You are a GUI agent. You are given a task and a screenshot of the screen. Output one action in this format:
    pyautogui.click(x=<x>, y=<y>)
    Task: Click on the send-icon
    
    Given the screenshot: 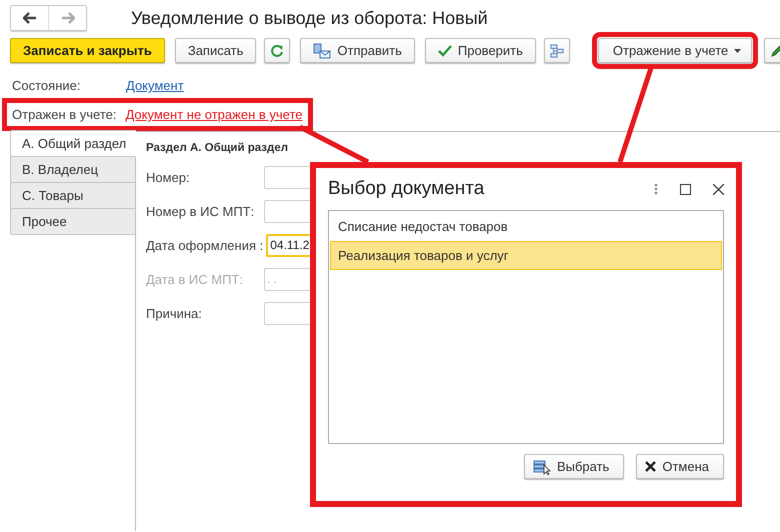 What is the action you would take?
    pyautogui.click(x=322, y=50)
    